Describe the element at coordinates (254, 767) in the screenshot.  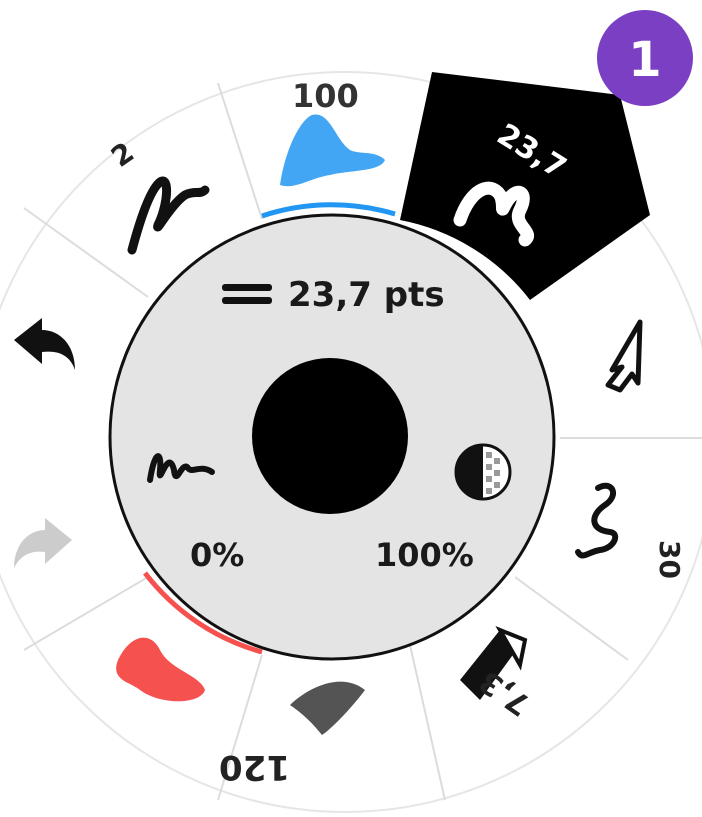
I see `blur-label: 120` at that location.